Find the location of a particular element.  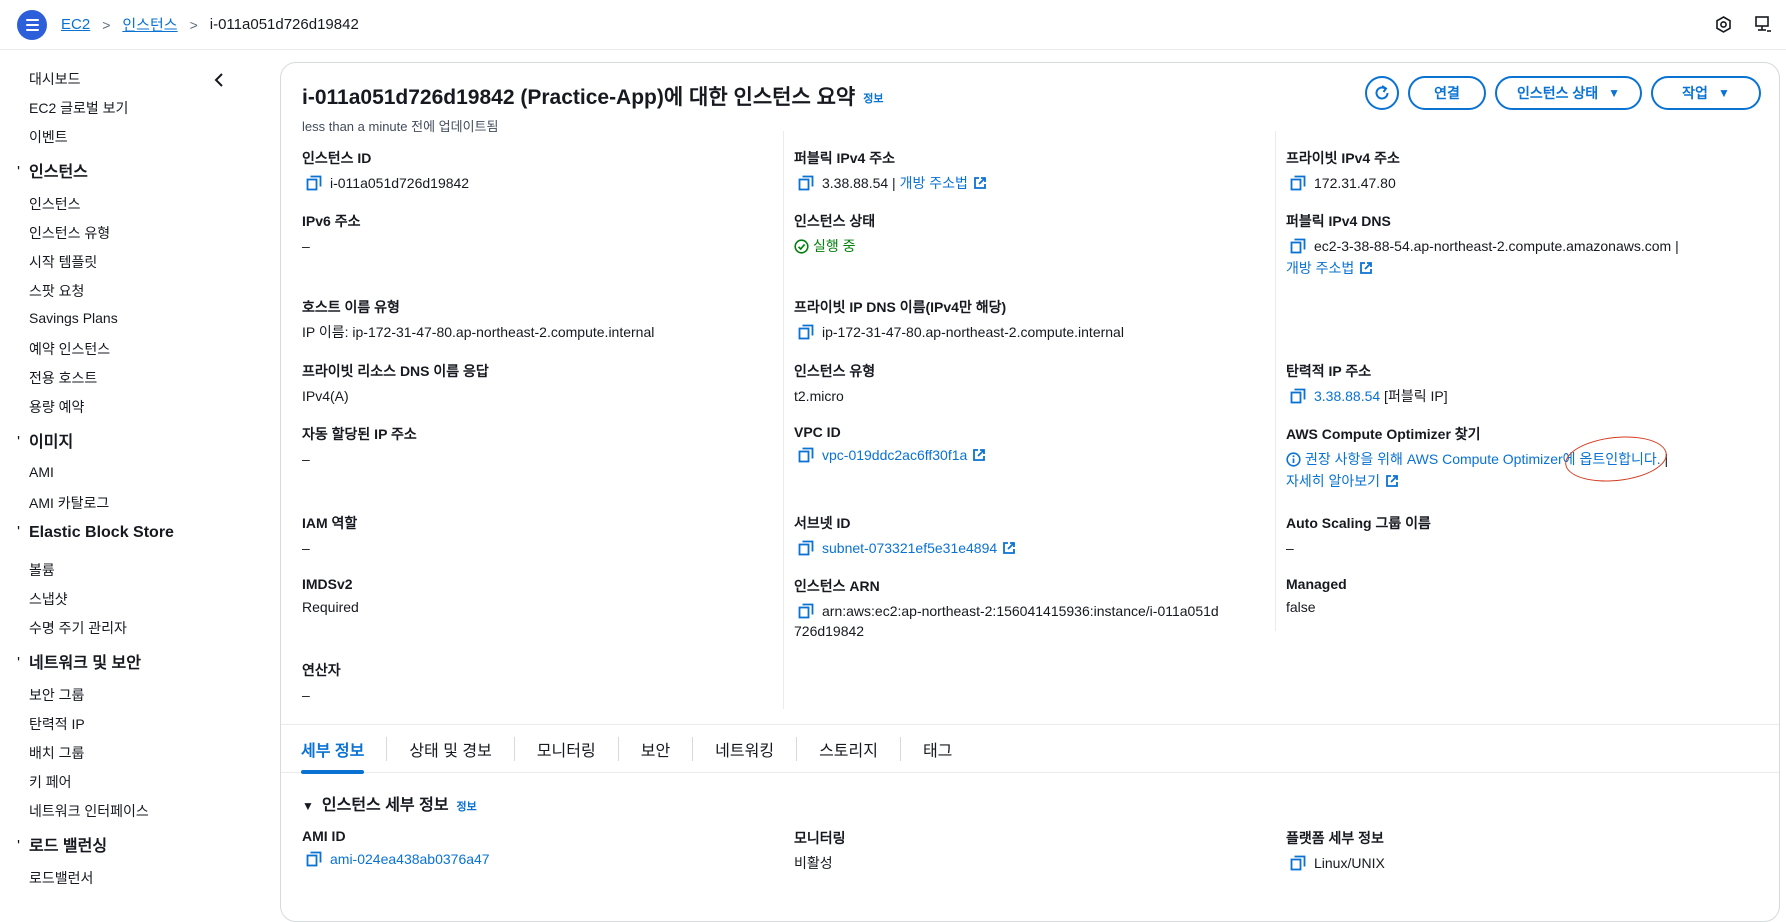

hamburger-menu-icon is located at coordinates (32, 24).